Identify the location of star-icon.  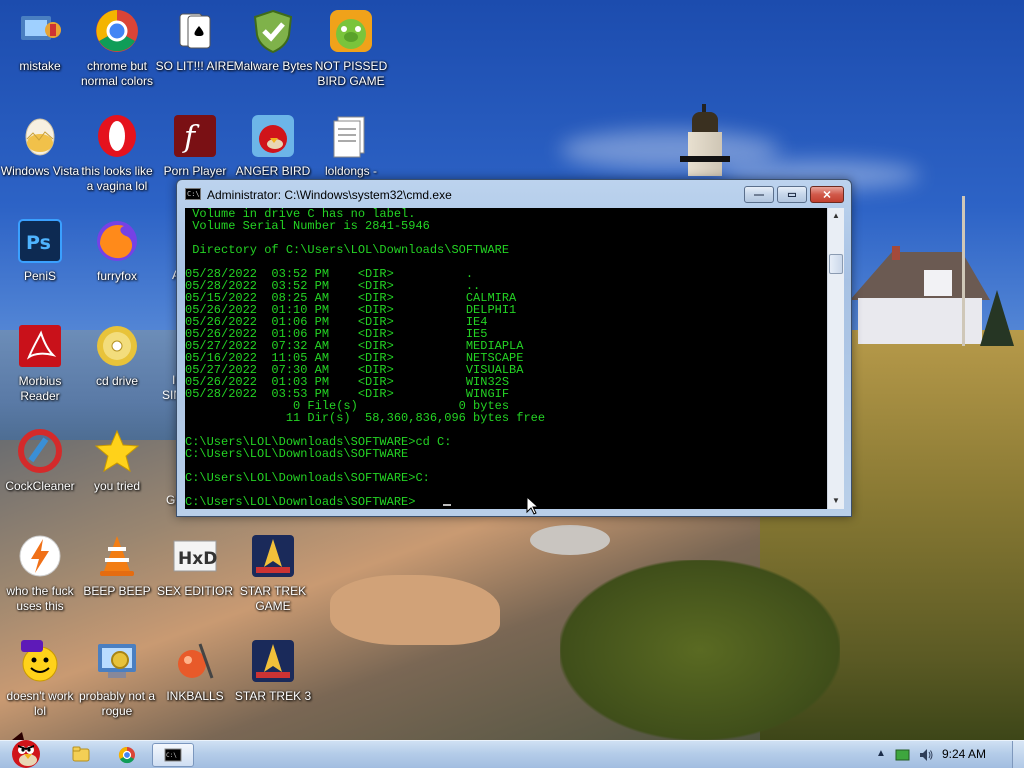
(117, 451).